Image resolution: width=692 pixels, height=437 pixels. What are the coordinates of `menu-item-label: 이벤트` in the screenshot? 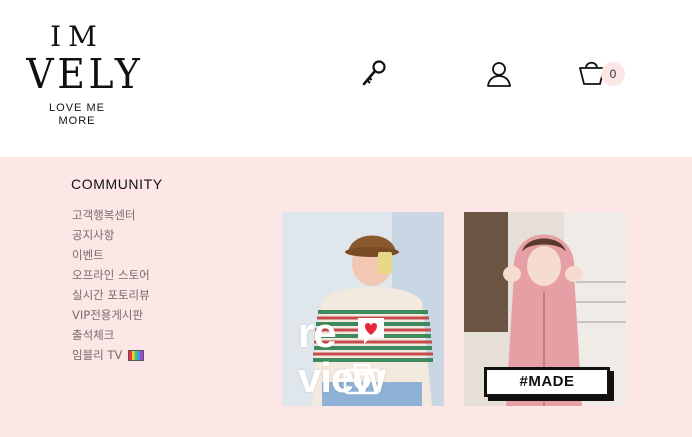 It's located at (88, 255).